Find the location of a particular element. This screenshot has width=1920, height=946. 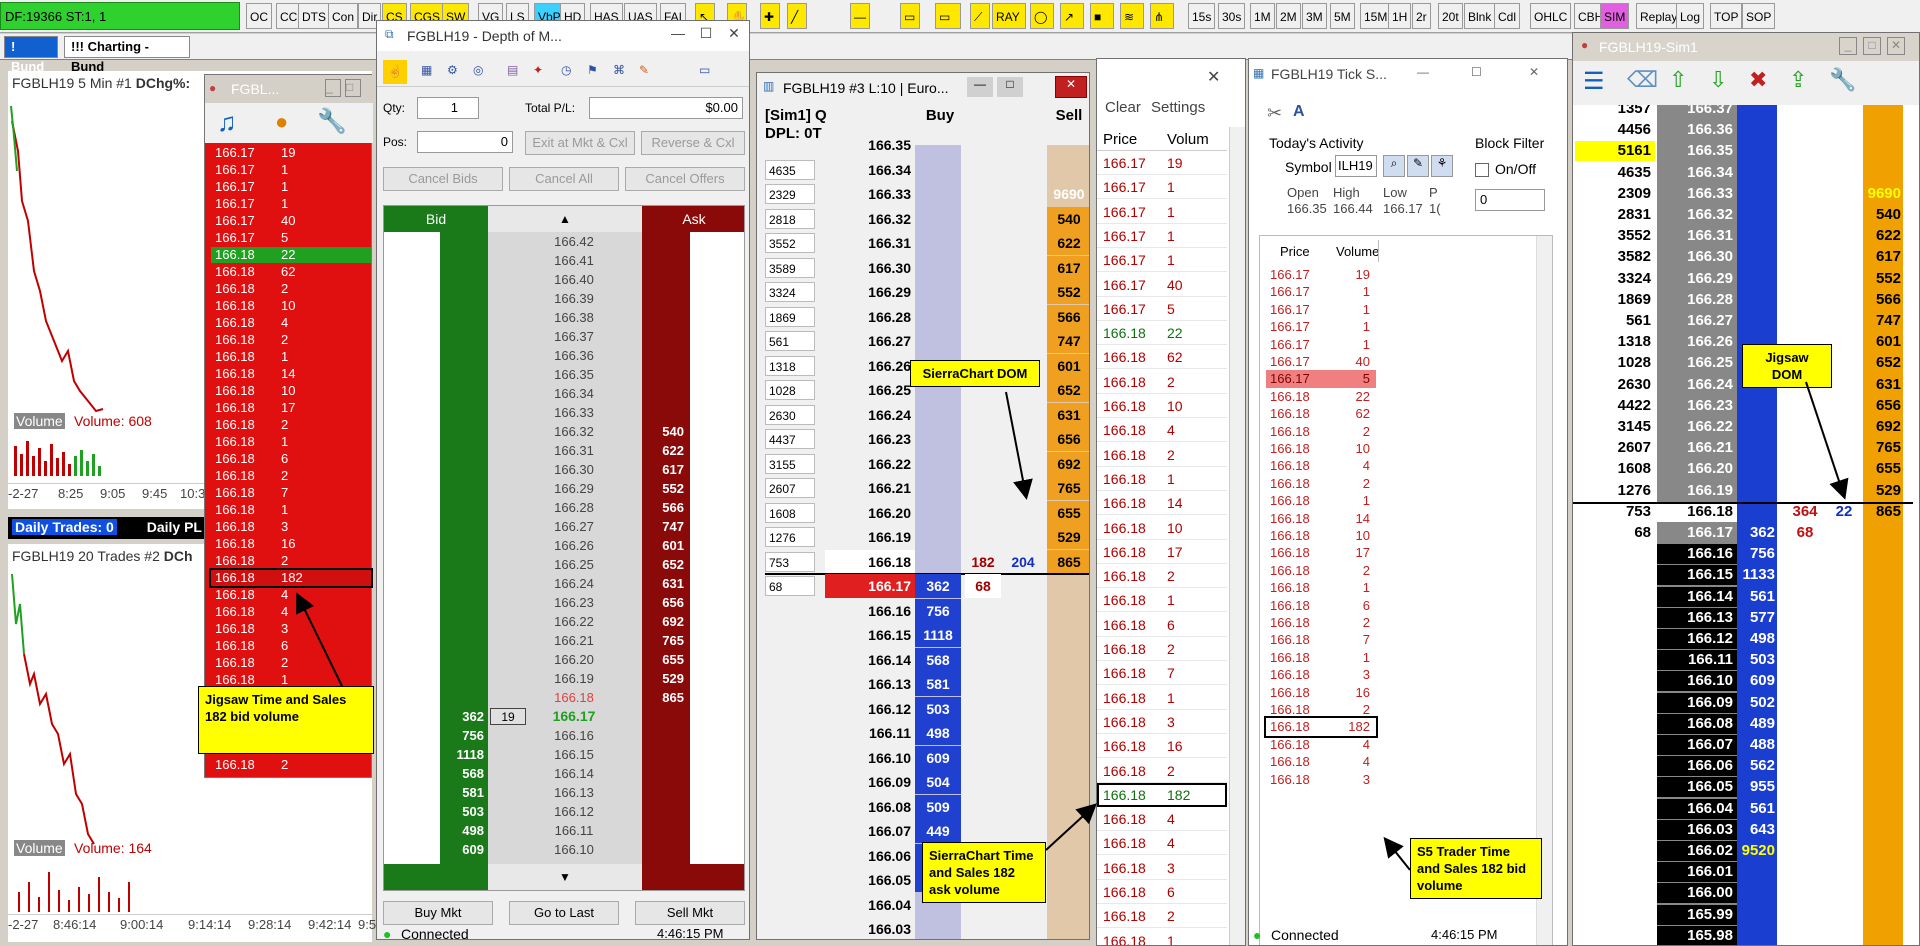

table-row: 166.15 1133 is located at coordinates (1743, 575).